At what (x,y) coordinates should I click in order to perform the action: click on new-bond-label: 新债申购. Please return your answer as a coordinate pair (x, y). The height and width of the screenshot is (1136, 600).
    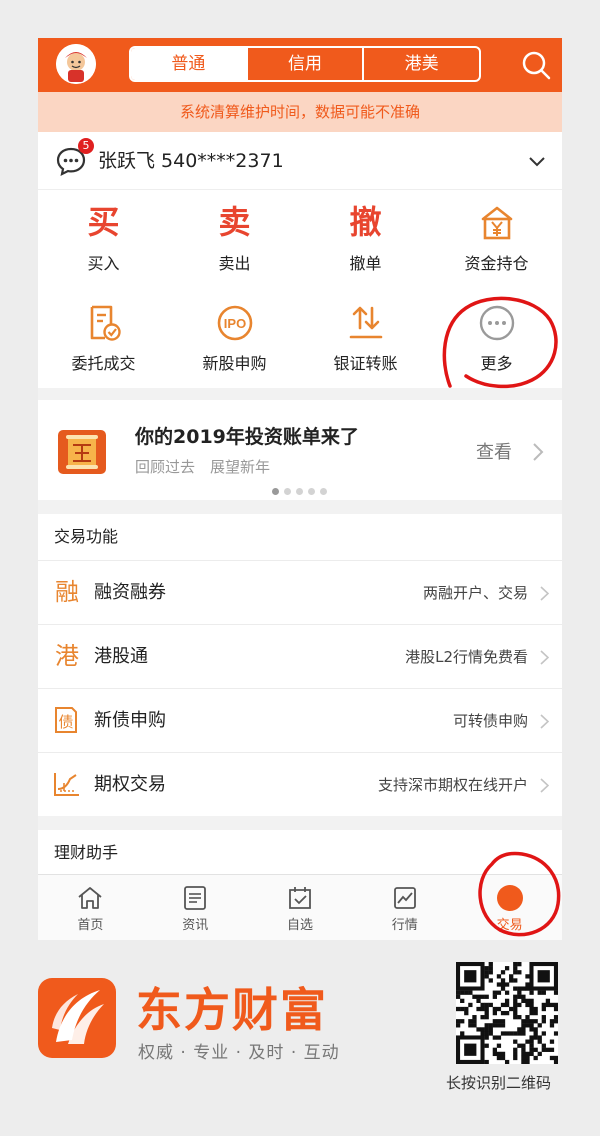
    Looking at the image, I should click on (130, 720).